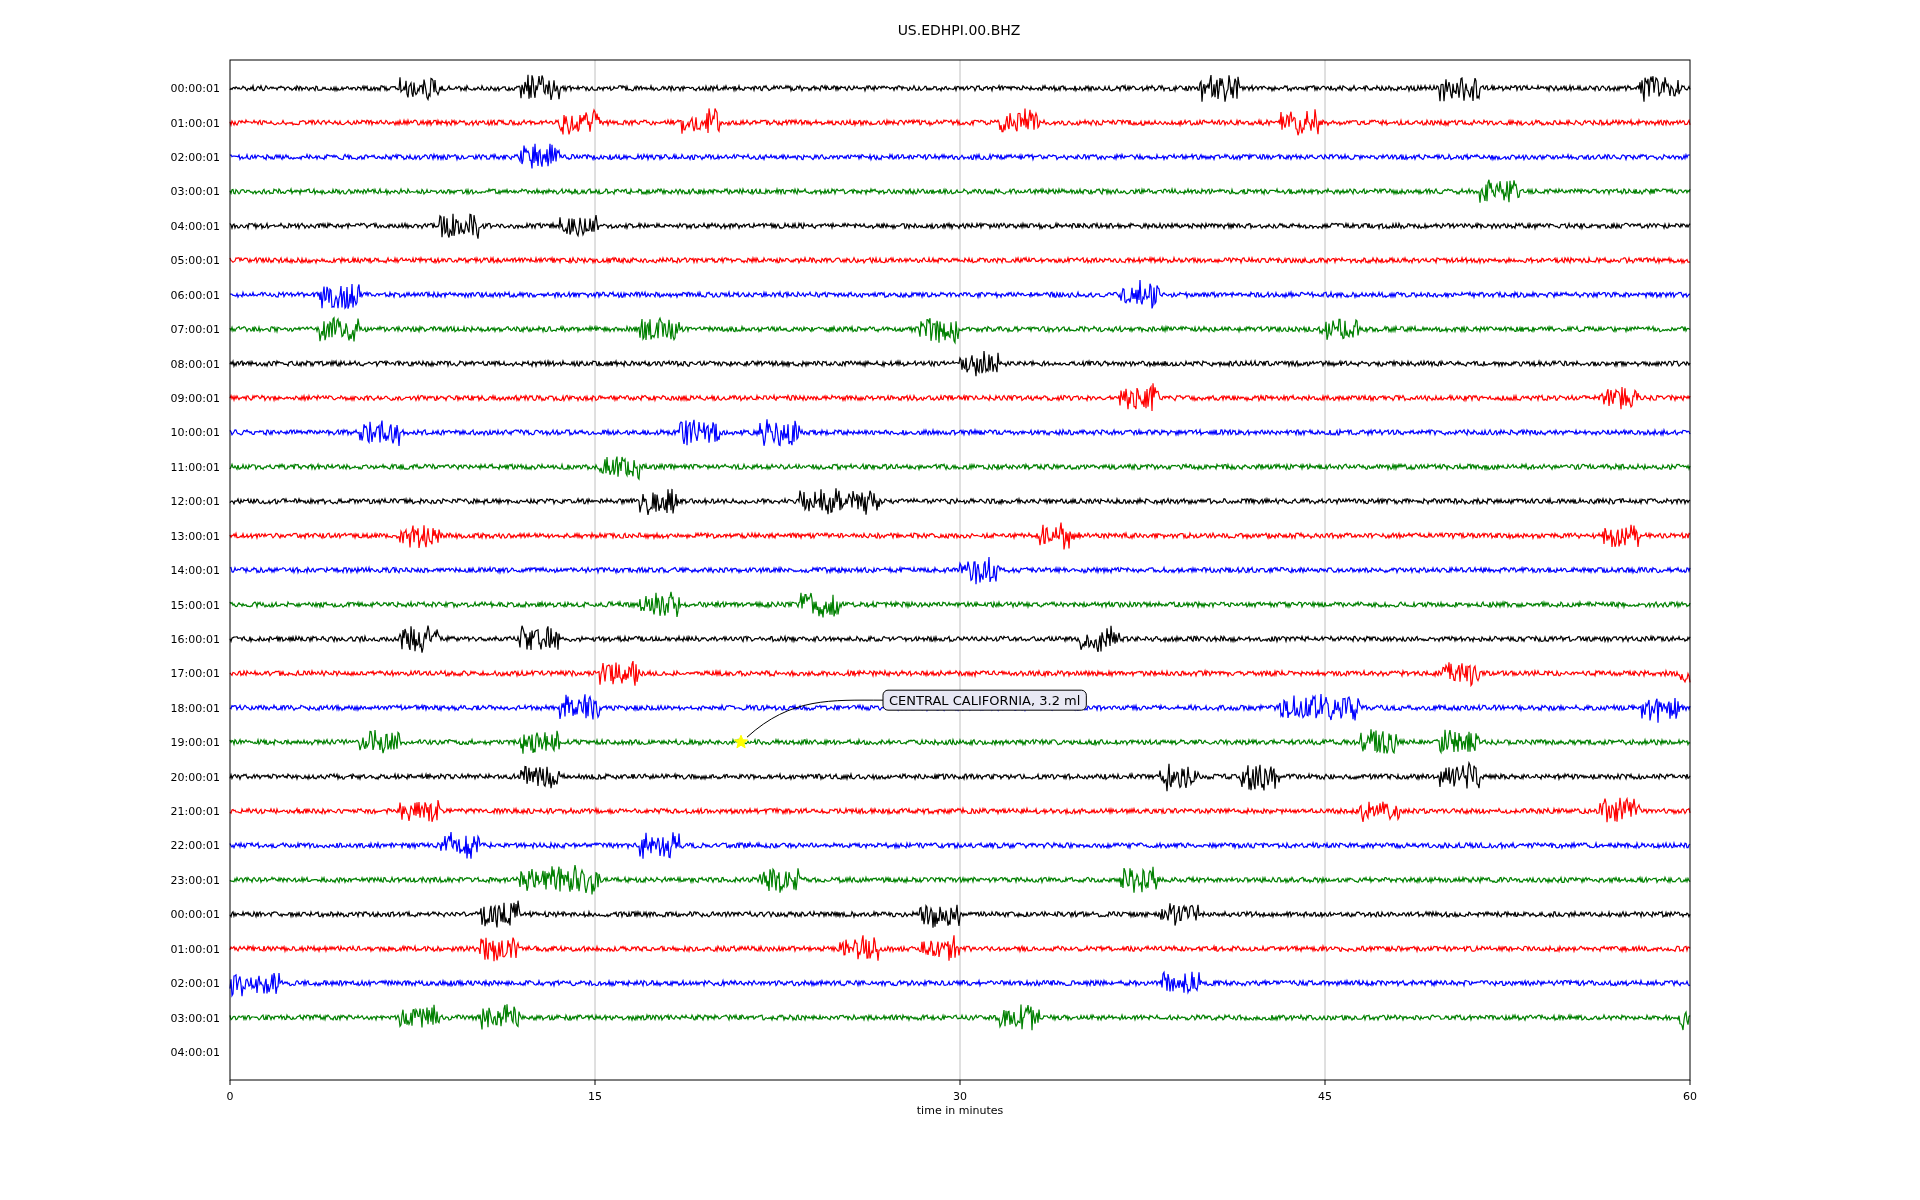  Describe the element at coordinates (195, 295) in the screenshot. I see `time-label: 06:00:01` at that location.